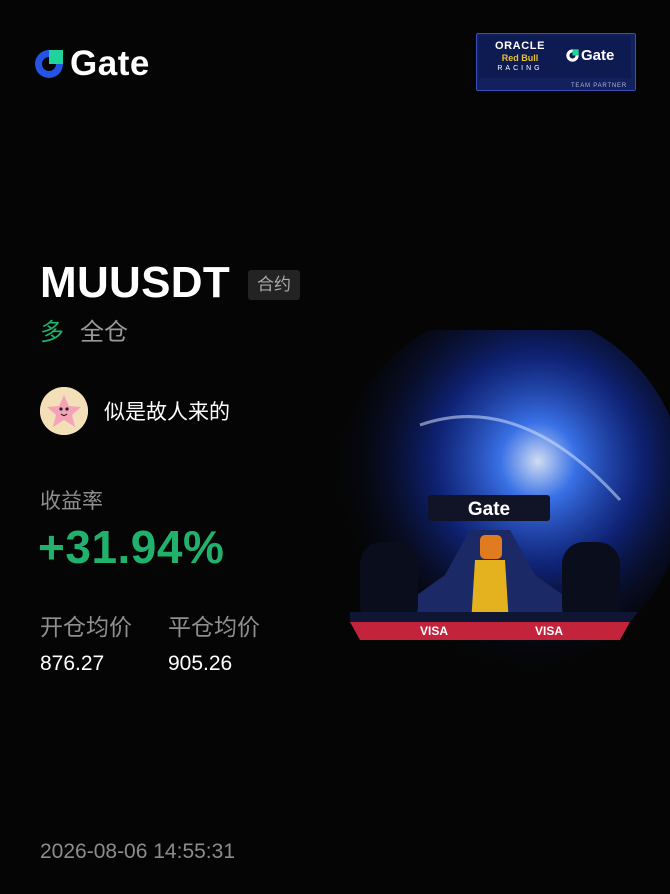 This screenshot has width=670, height=894. I want to click on username: 似是故人来的, so click(167, 412).